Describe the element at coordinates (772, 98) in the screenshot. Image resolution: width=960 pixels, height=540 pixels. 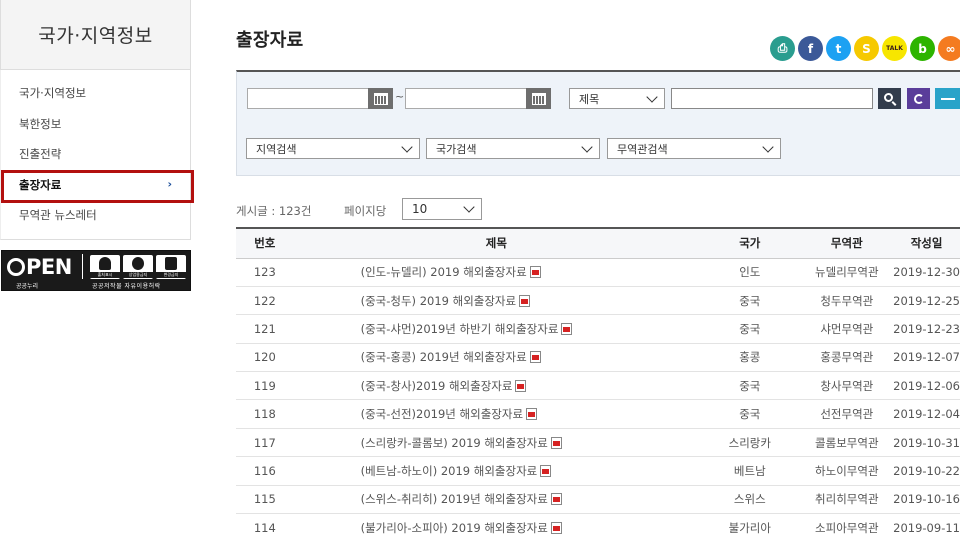
I see `keyword-input` at that location.